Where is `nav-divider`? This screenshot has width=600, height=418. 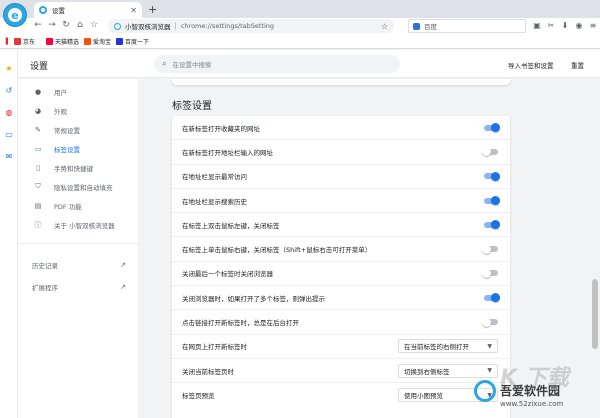
nav-divider is located at coordinates (78, 243).